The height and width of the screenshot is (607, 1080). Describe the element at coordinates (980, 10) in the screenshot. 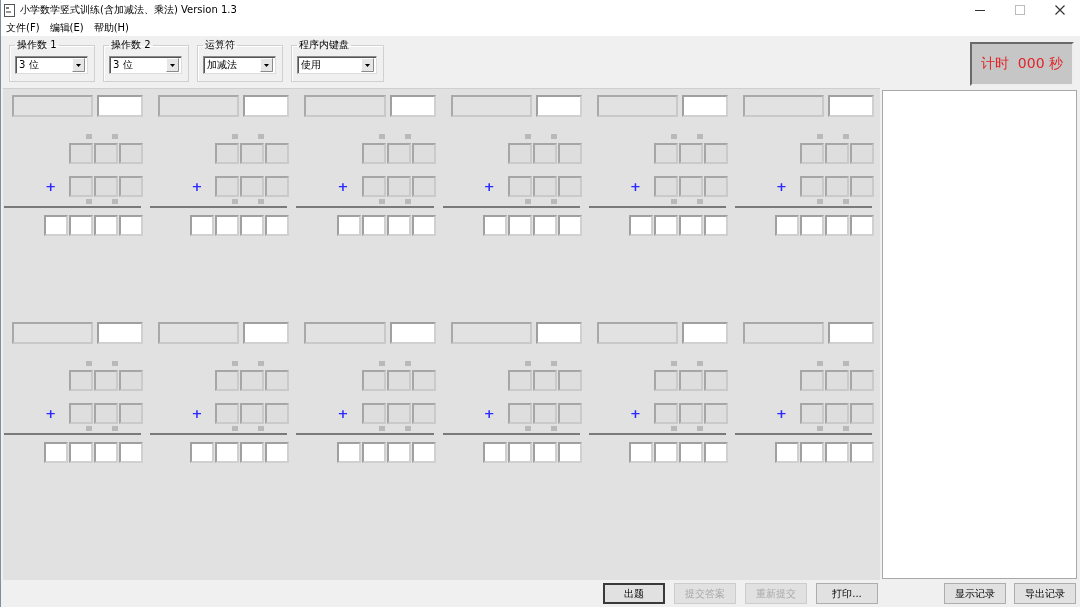

I see `minimize-icon` at that location.